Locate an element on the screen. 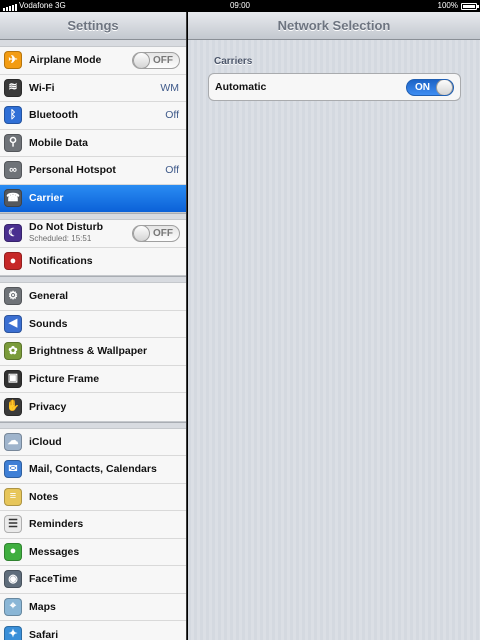 The image size is (480, 640). hand-icon: ✋ is located at coordinates (13, 406).